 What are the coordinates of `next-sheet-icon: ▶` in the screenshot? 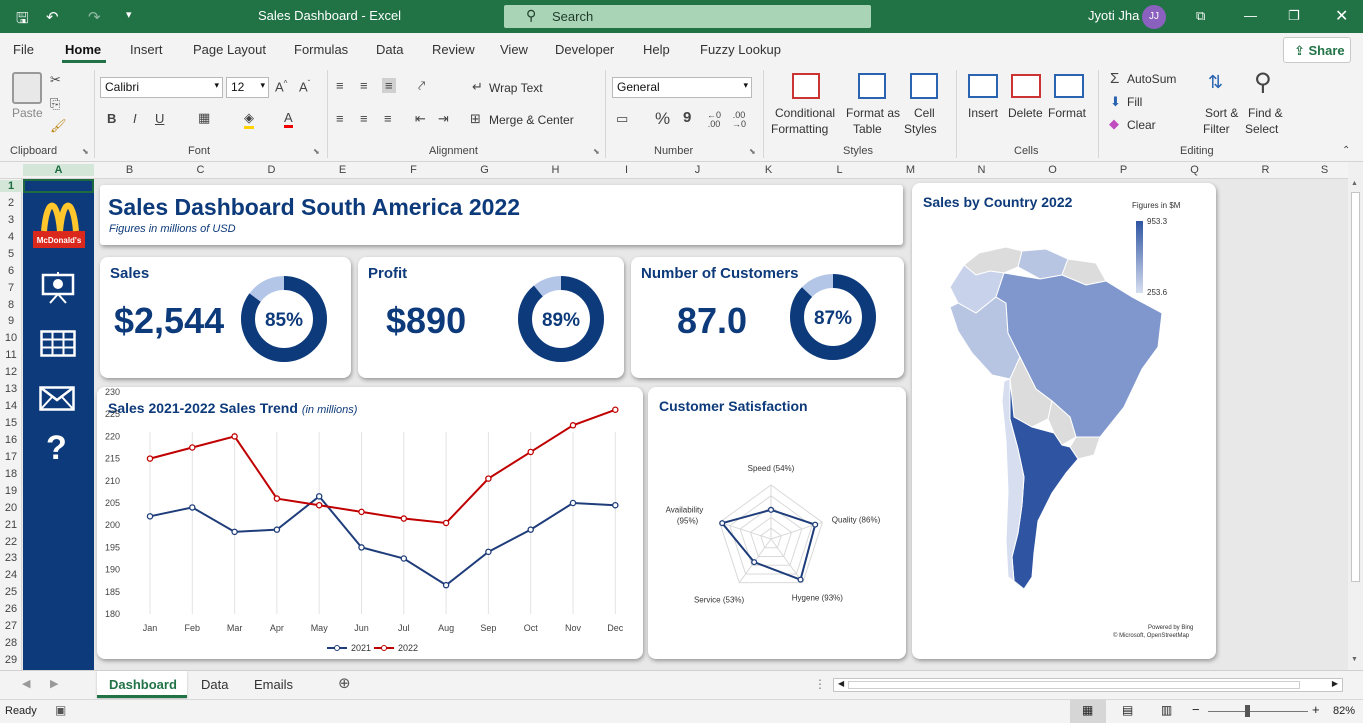 It's located at (54, 683).